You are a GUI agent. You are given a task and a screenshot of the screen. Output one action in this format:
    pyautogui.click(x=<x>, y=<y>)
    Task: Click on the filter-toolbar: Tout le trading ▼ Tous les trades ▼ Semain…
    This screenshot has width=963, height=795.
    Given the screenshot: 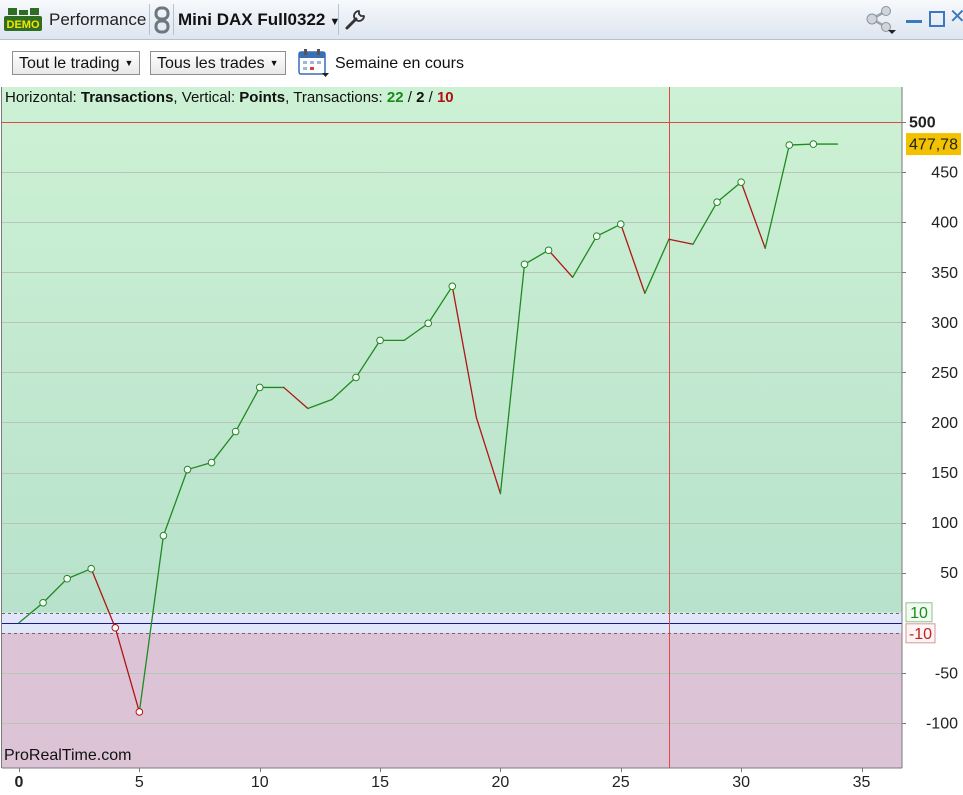 What is the action you would take?
    pyautogui.click(x=481, y=63)
    